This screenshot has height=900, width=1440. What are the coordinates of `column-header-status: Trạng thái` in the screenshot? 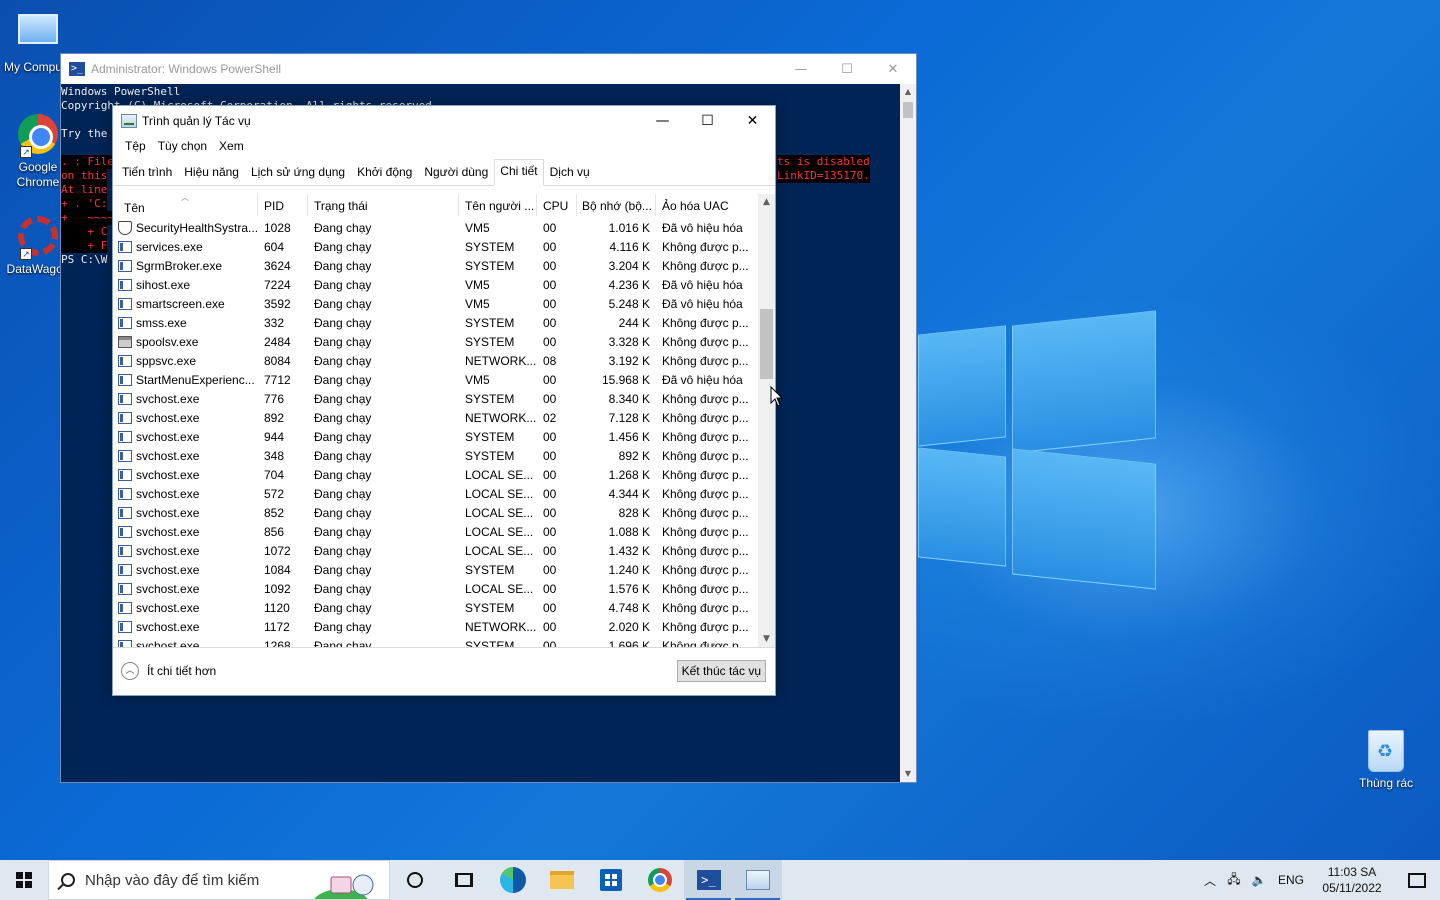 It's located at (383, 205).